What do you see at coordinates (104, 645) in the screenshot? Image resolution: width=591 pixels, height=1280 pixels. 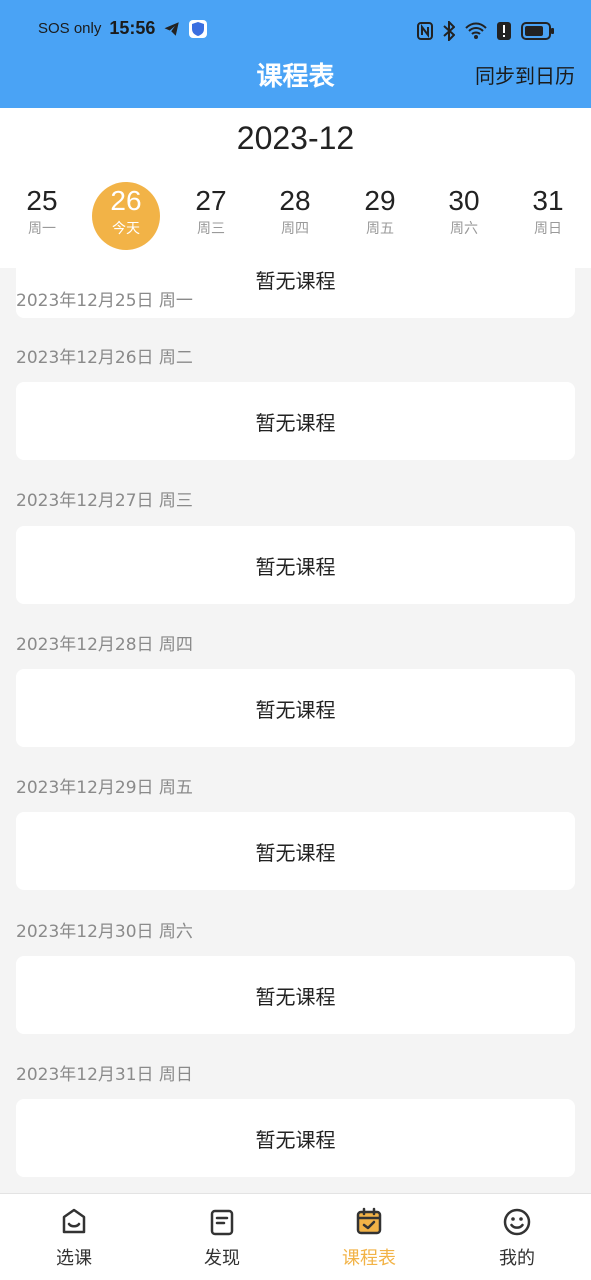 I see `schedule-date-header: 2023年12月28日 周四` at bounding box center [104, 645].